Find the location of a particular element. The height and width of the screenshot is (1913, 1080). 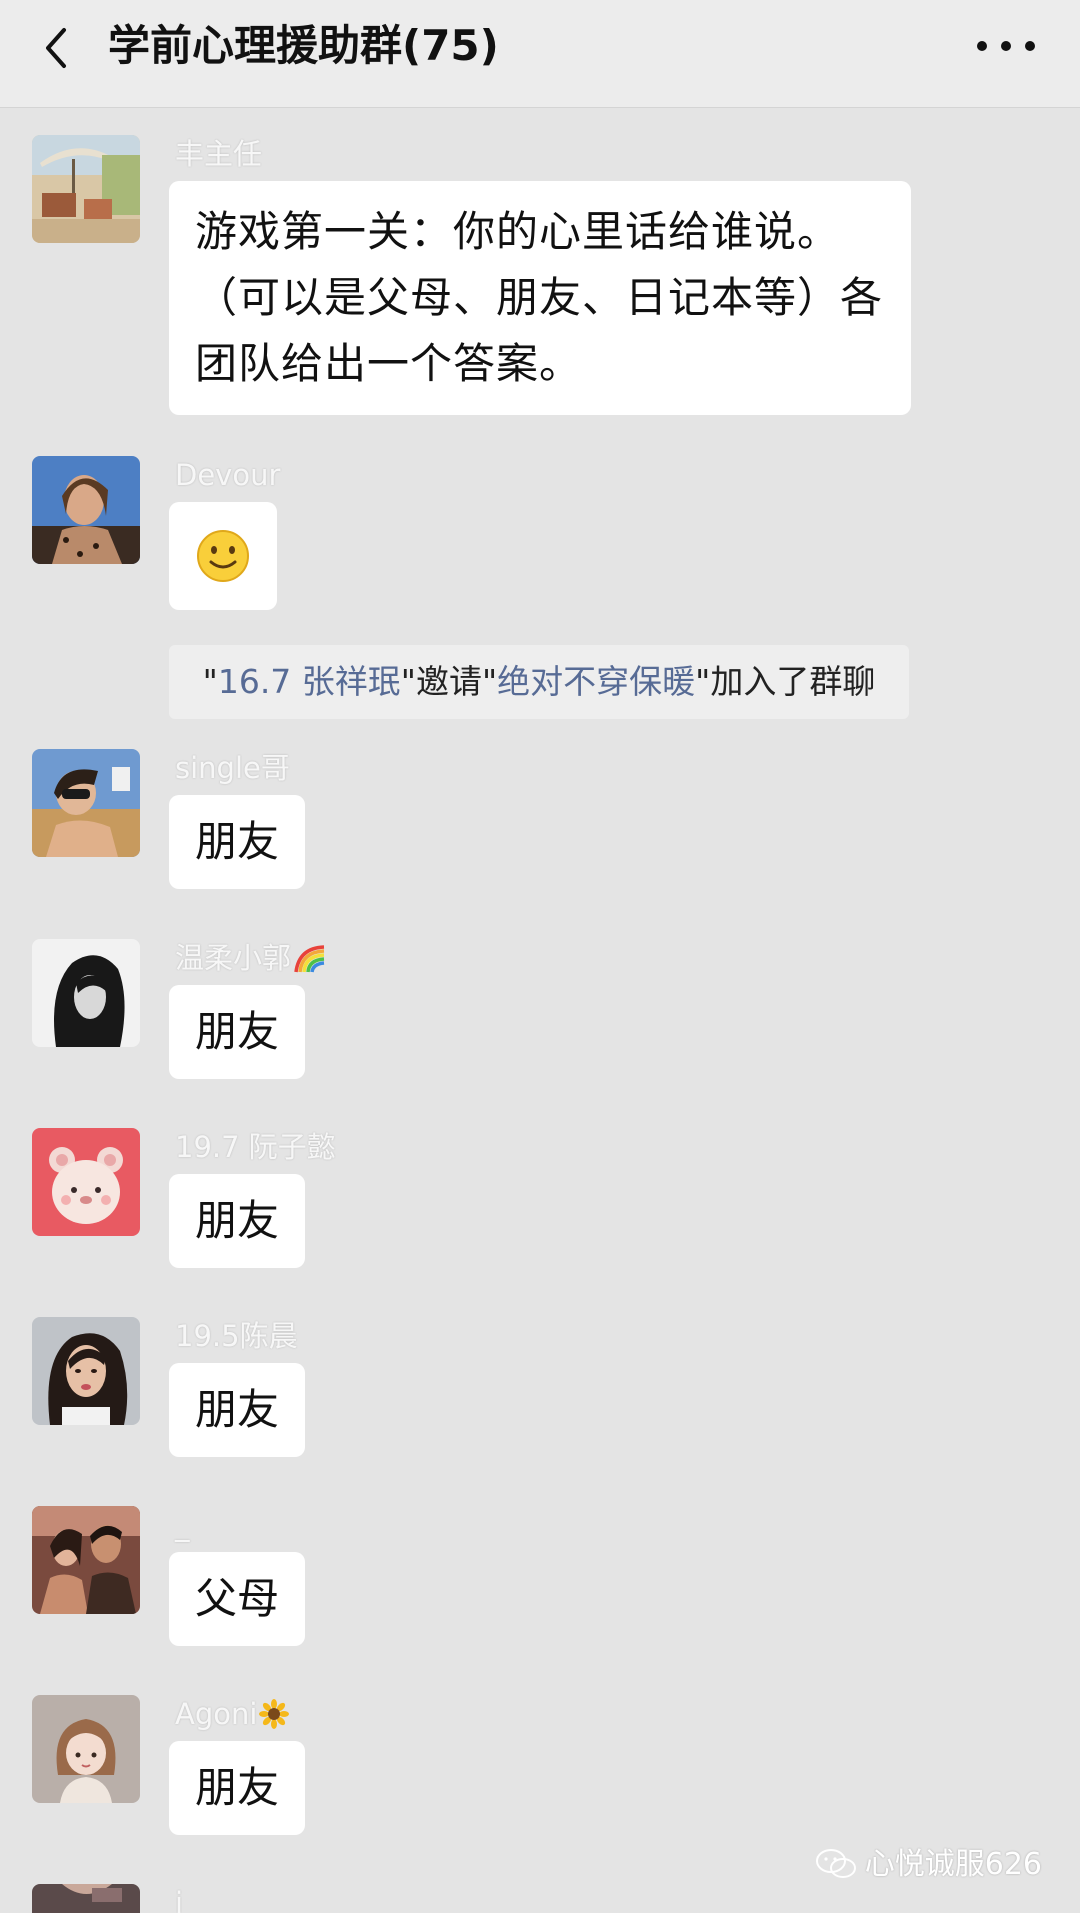

inviter-link: 16.7 张祥珉 is located at coordinates (309, 681).